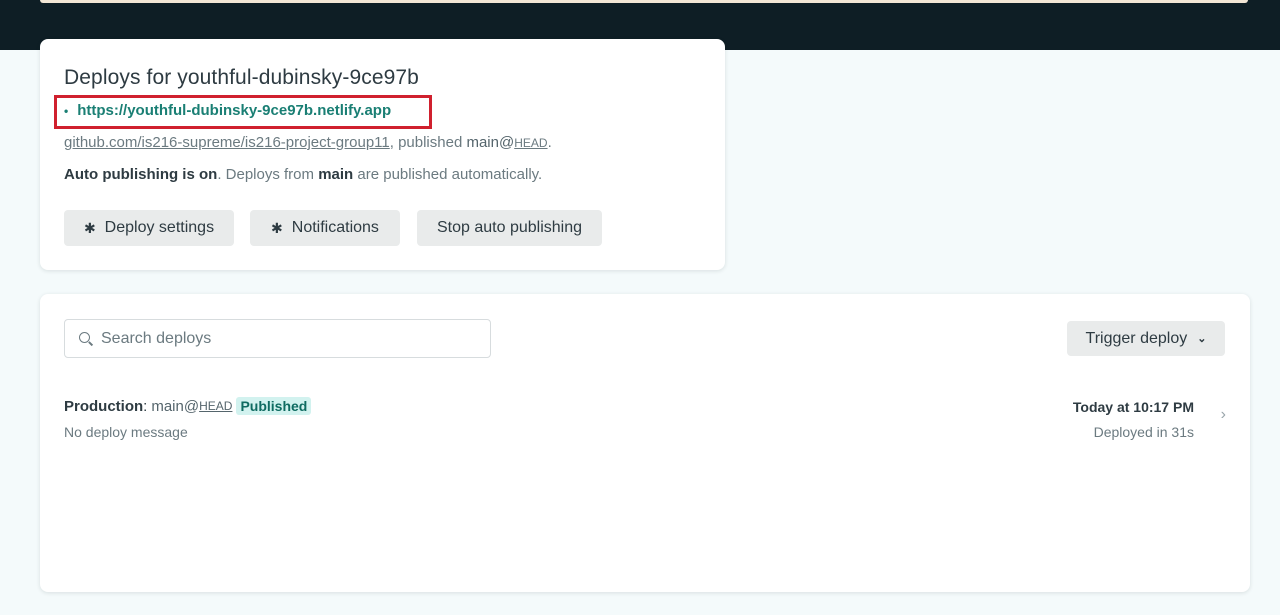 This screenshot has width=1280, height=615. Describe the element at coordinates (644, 1) in the screenshot. I see `header-strip` at that location.